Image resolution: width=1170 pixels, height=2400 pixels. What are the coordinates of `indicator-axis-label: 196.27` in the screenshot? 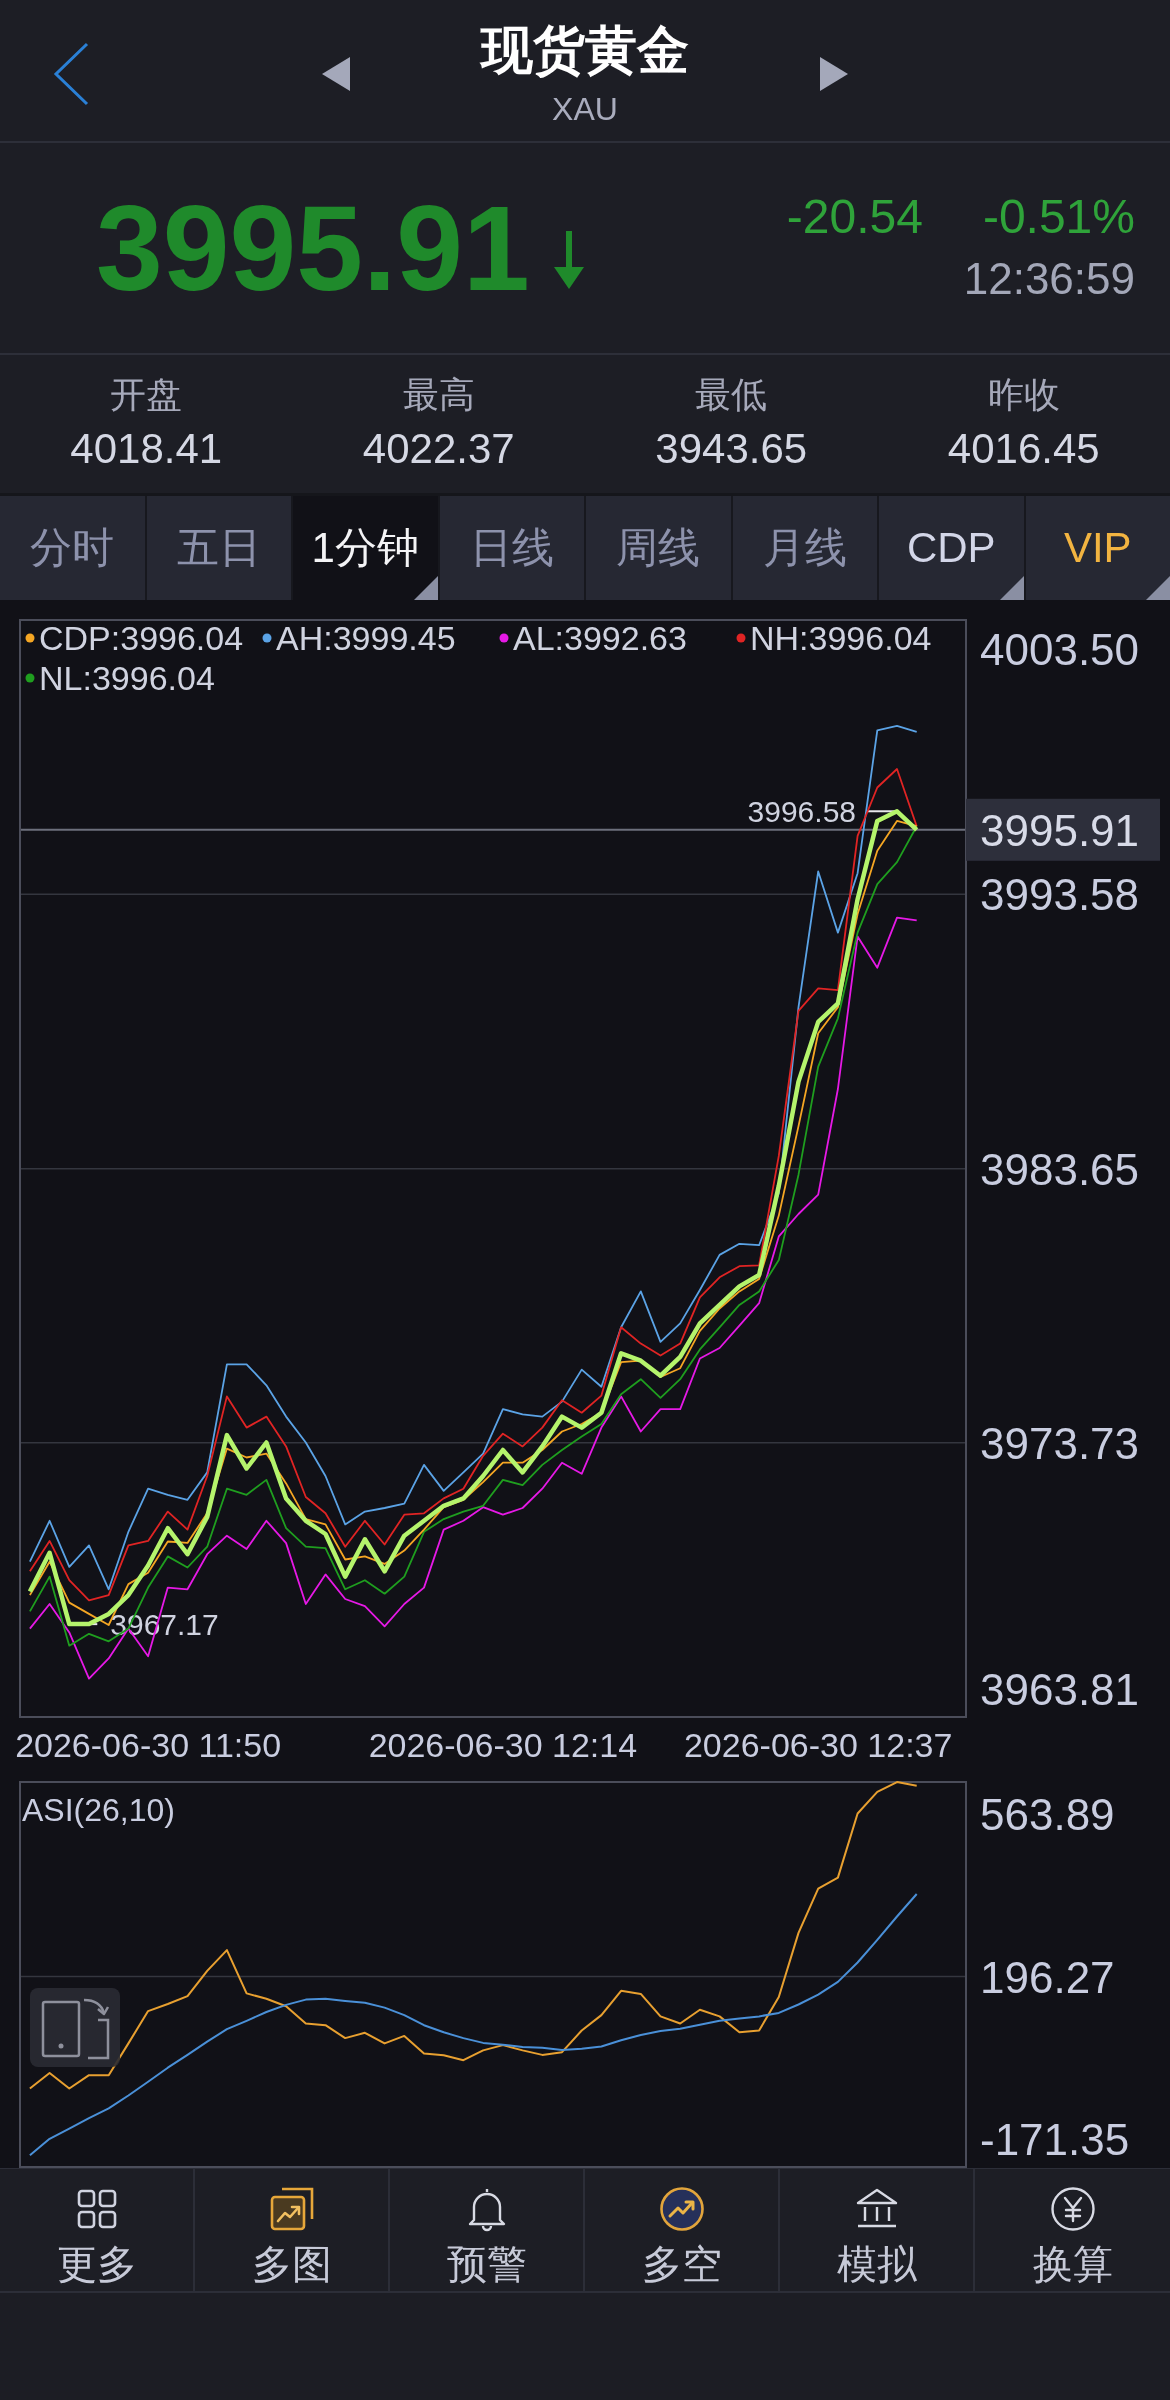 It's located at (1047, 1977).